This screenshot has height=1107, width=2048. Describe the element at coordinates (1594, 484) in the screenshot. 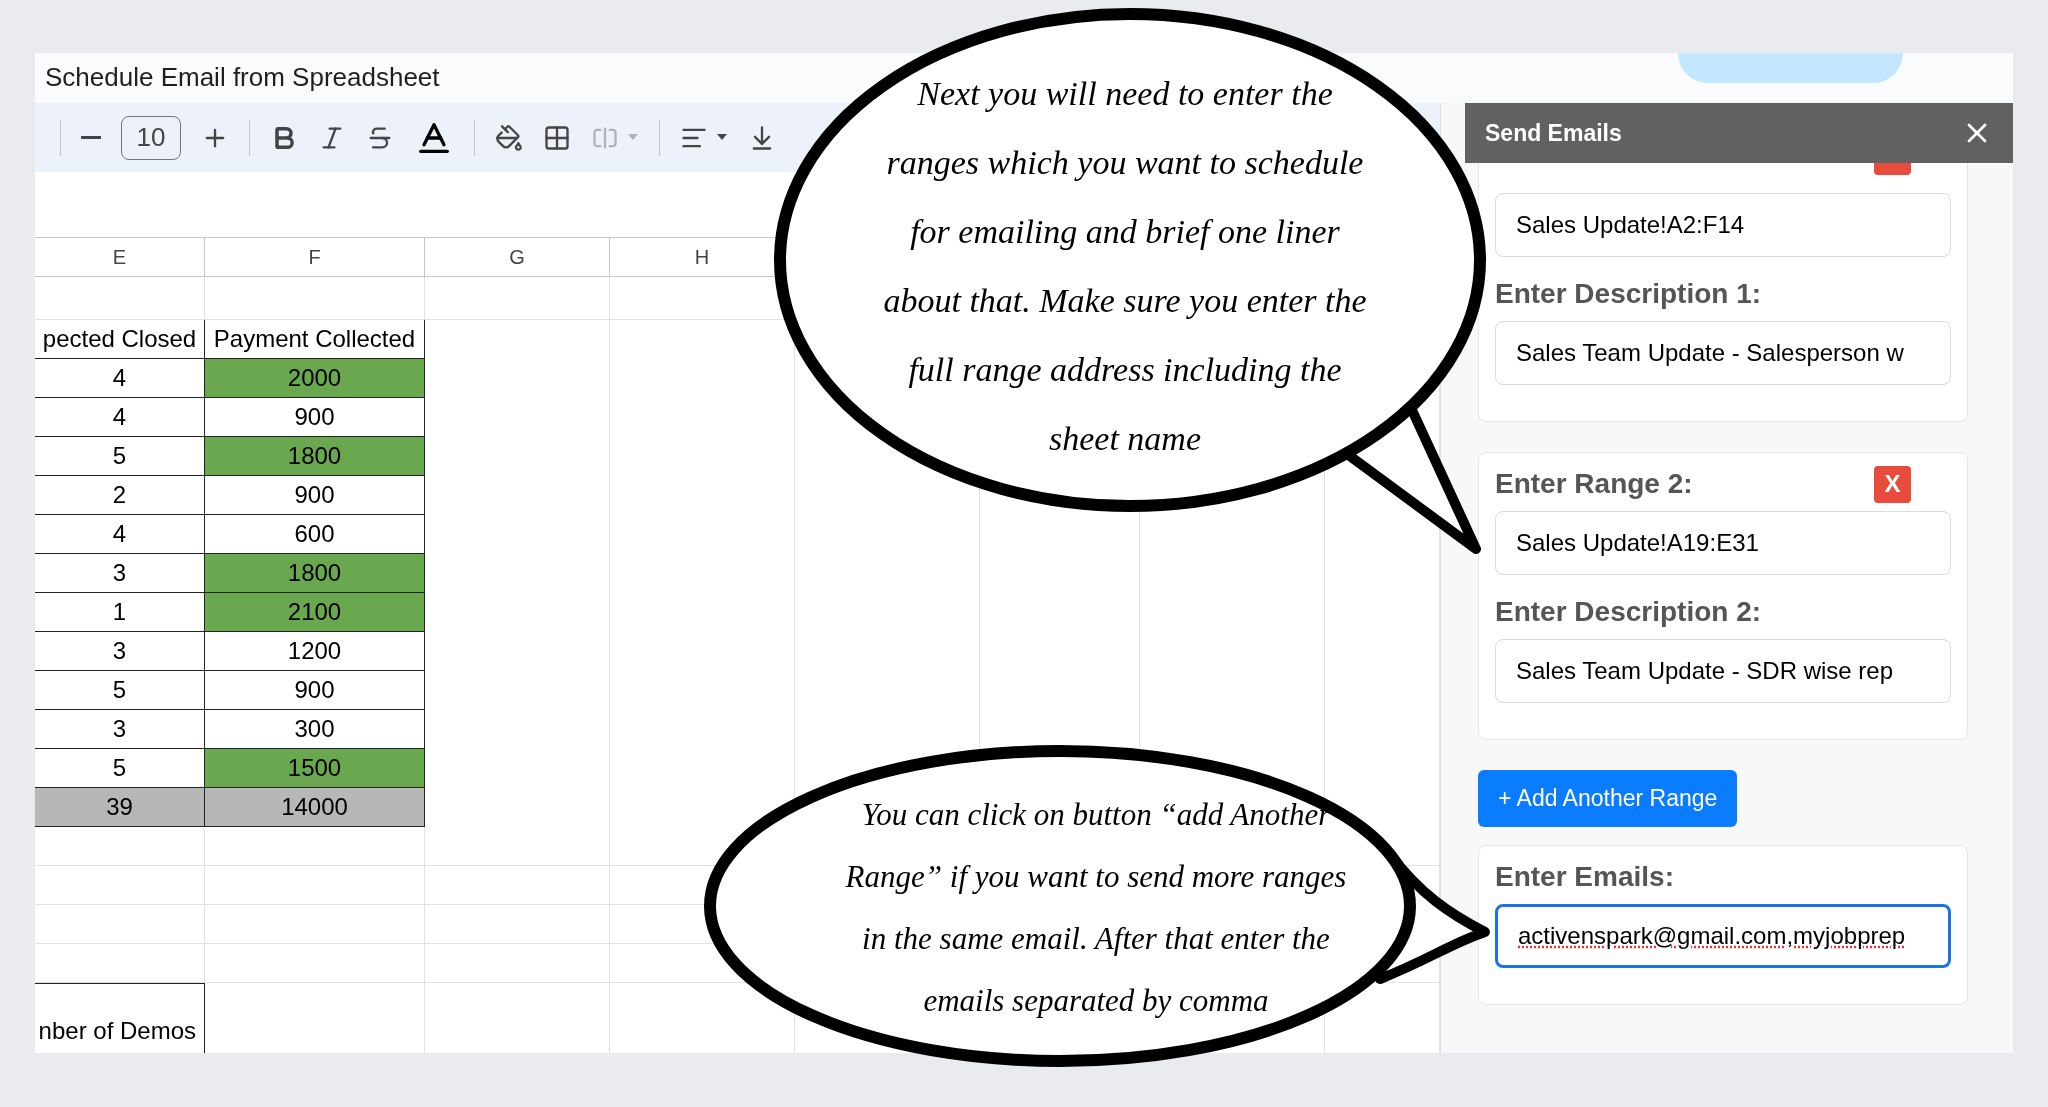

I see `range-label: Enter Range 2:` at that location.